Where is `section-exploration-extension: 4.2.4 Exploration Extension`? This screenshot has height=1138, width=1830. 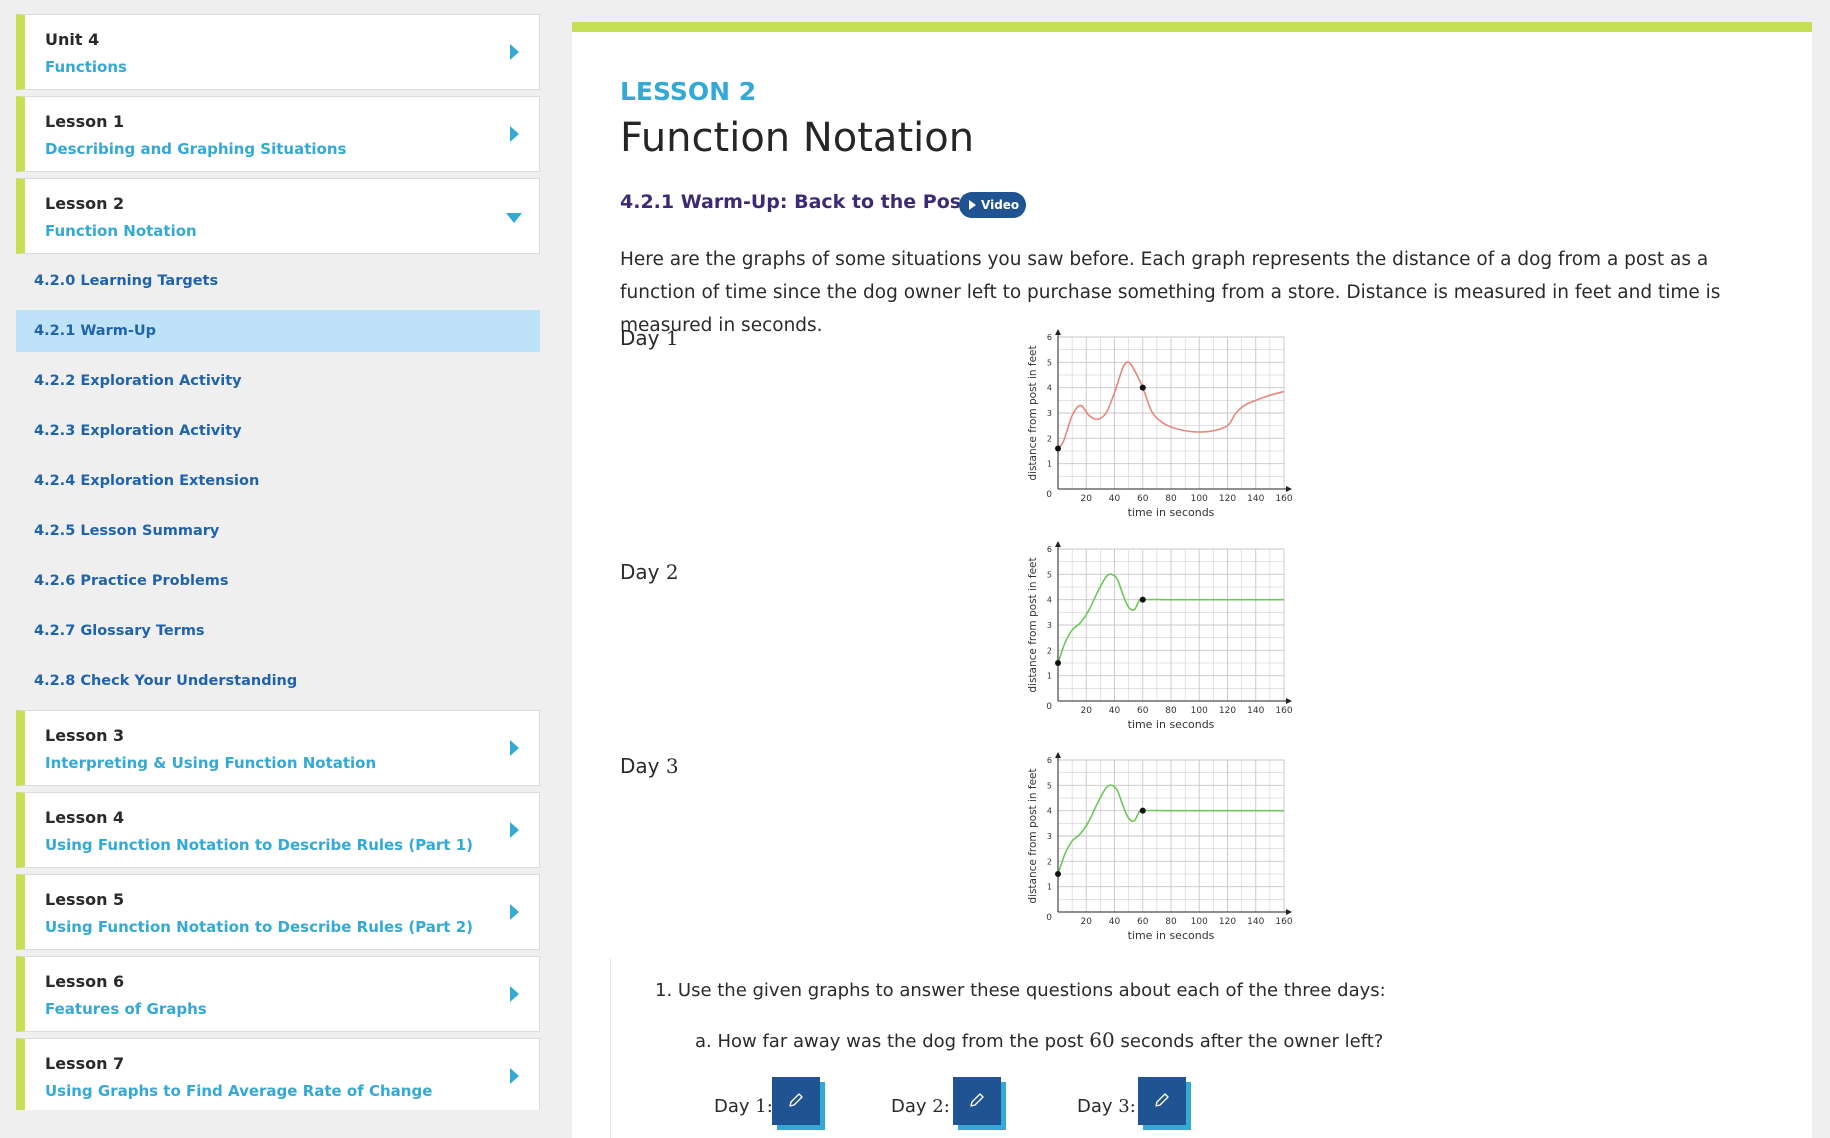 section-exploration-extension: 4.2.4 Exploration Extension is located at coordinates (278, 481).